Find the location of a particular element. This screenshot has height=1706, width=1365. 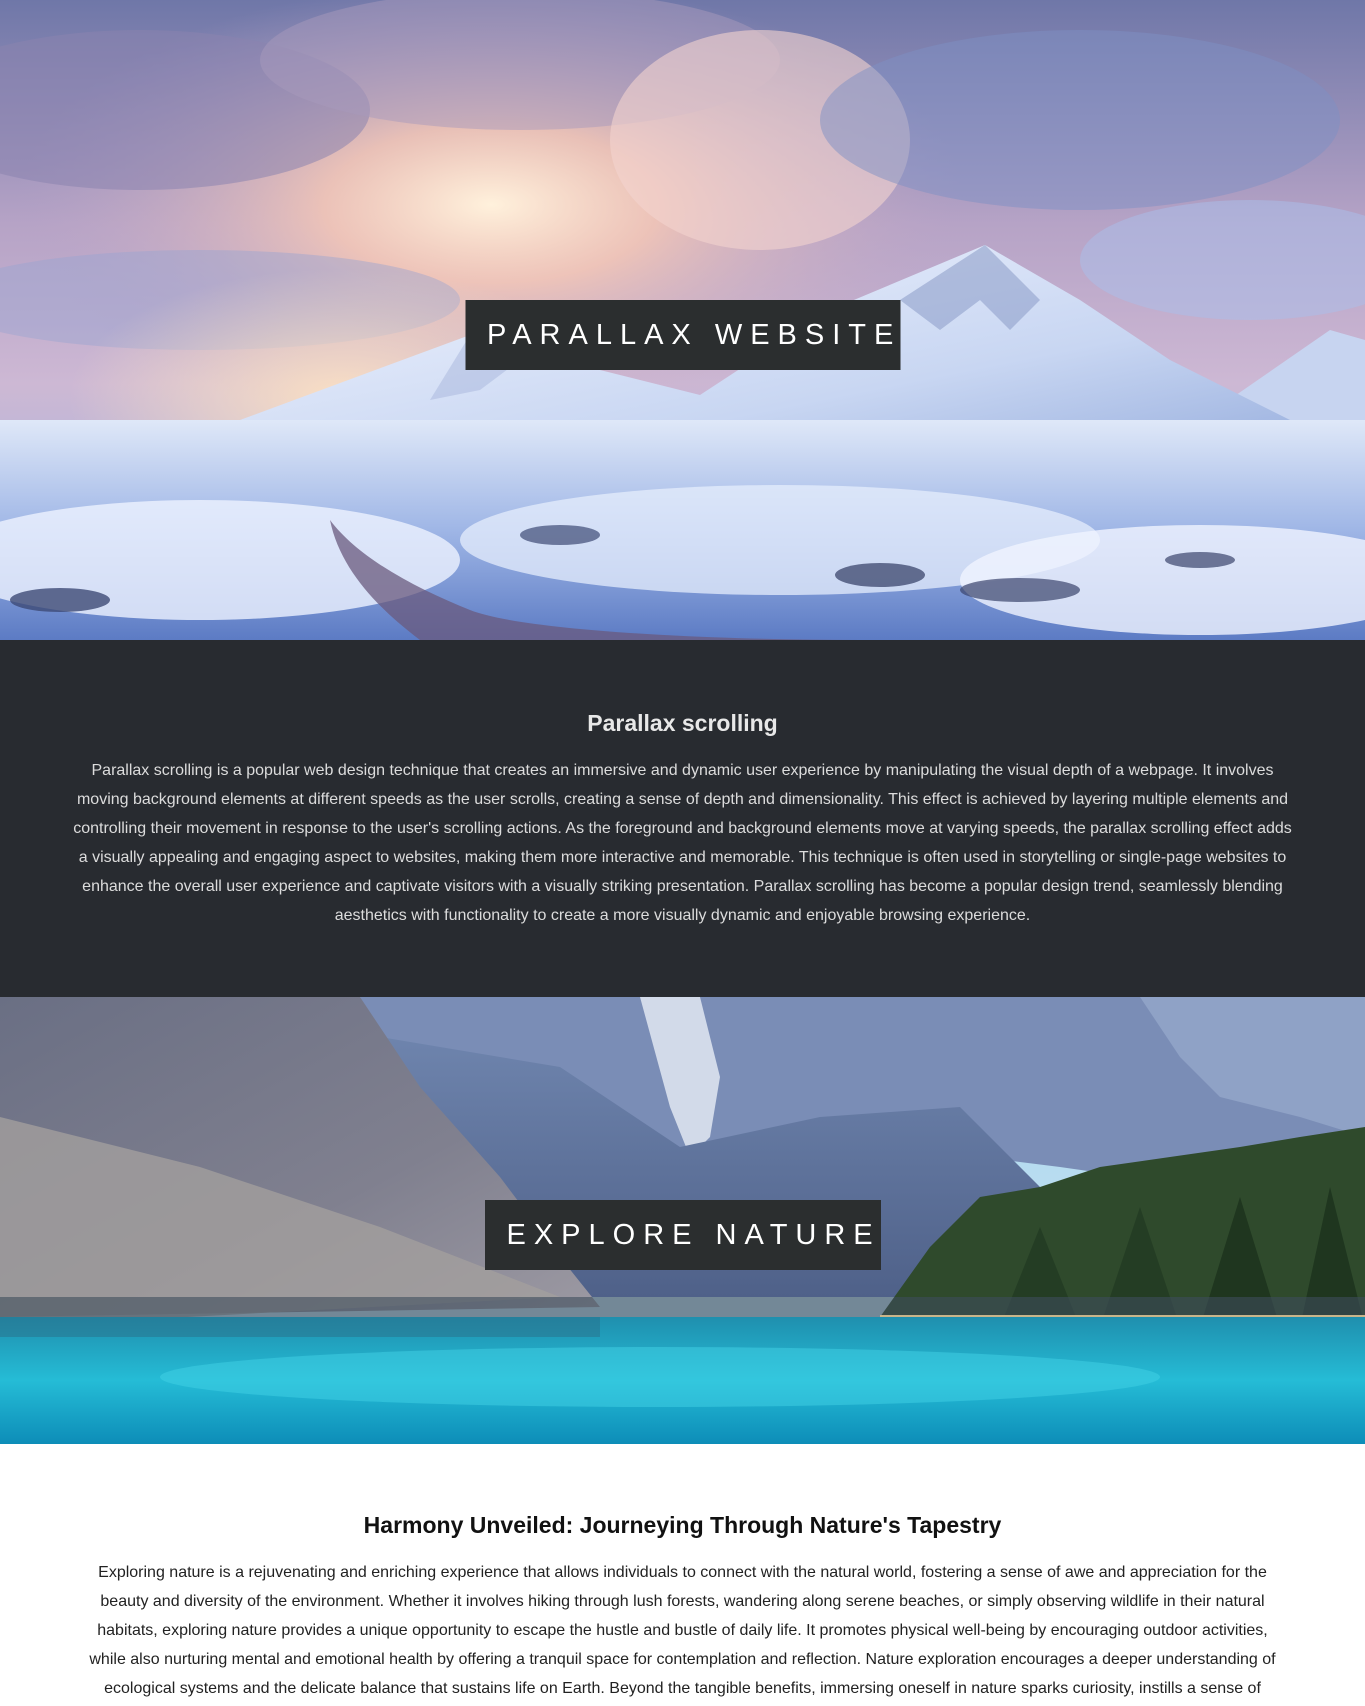

hero-title-banner: EXPLORE NATURE is located at coordinates (682, 1235).